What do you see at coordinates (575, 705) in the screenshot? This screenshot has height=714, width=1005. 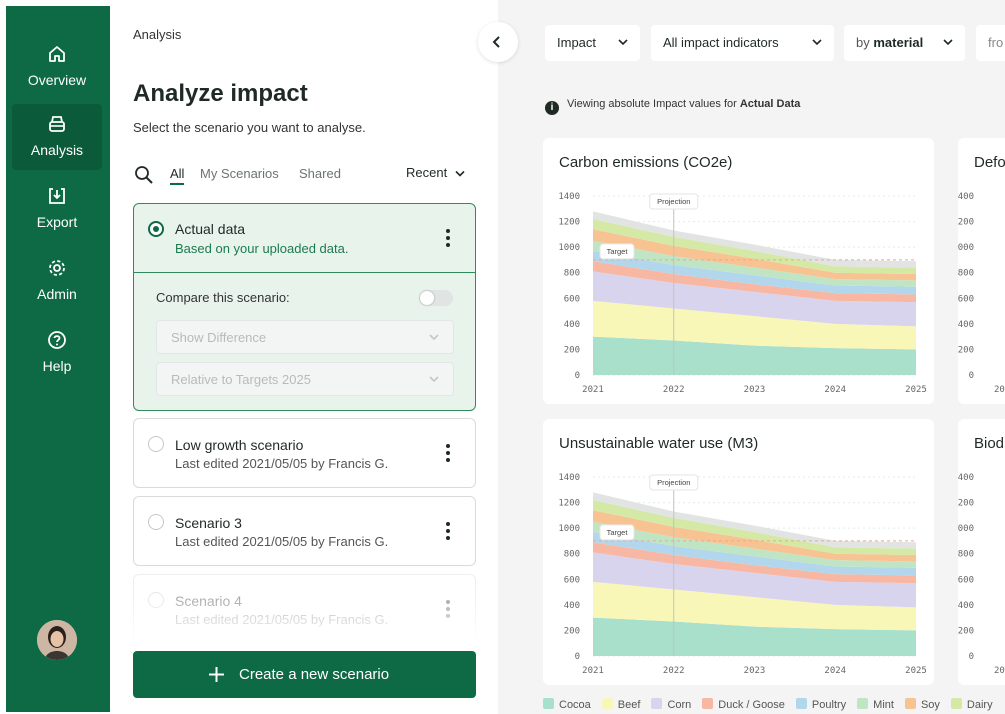 I see `legend-label: Cocoa` at bounding box center [575, 705].